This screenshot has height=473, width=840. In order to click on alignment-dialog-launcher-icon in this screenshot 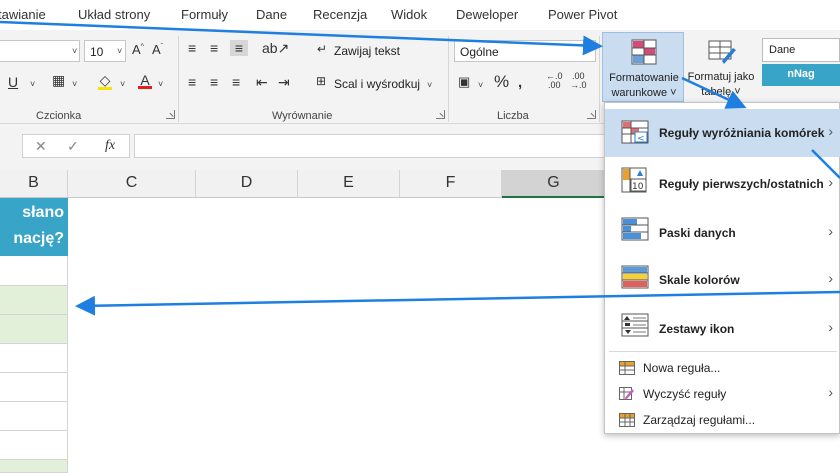, I will do `click(440, 114)`.